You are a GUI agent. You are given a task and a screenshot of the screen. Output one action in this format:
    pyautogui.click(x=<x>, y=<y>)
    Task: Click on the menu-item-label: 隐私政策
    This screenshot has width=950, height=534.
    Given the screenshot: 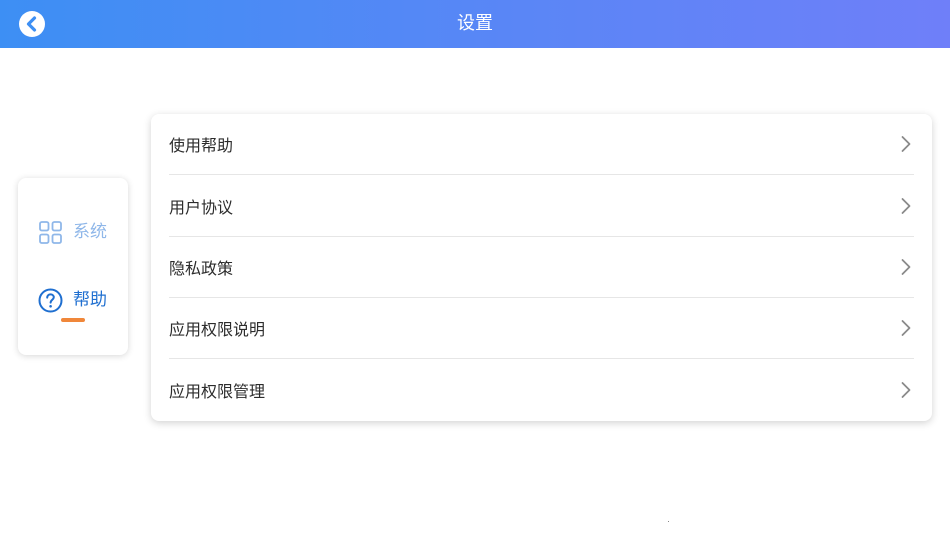 What is the action you would take?
    pyautogui.click(x=201, y=268)
    